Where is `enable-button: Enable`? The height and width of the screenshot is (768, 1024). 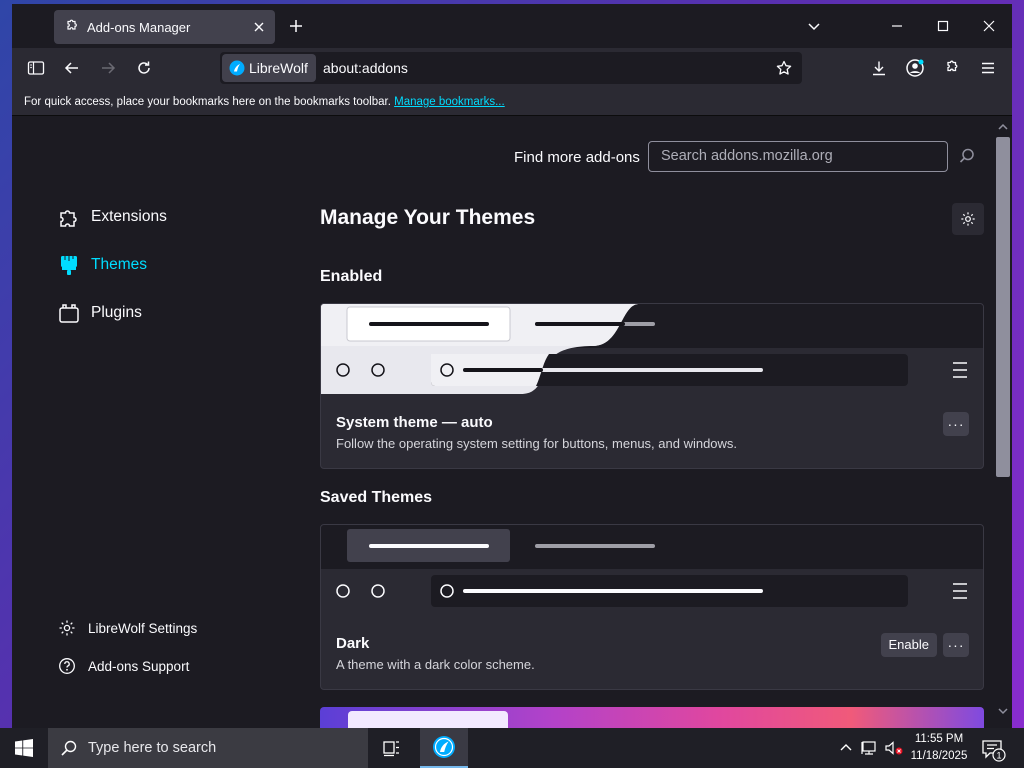
enable-button: Enable is located at coordinates (908, 645).